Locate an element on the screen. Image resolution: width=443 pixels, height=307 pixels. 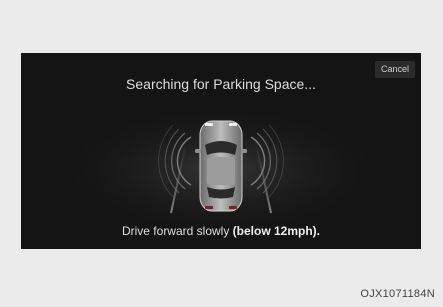
instruction-text: Drive forward slowly (below 12mph). is located at coordinates (221, 231).